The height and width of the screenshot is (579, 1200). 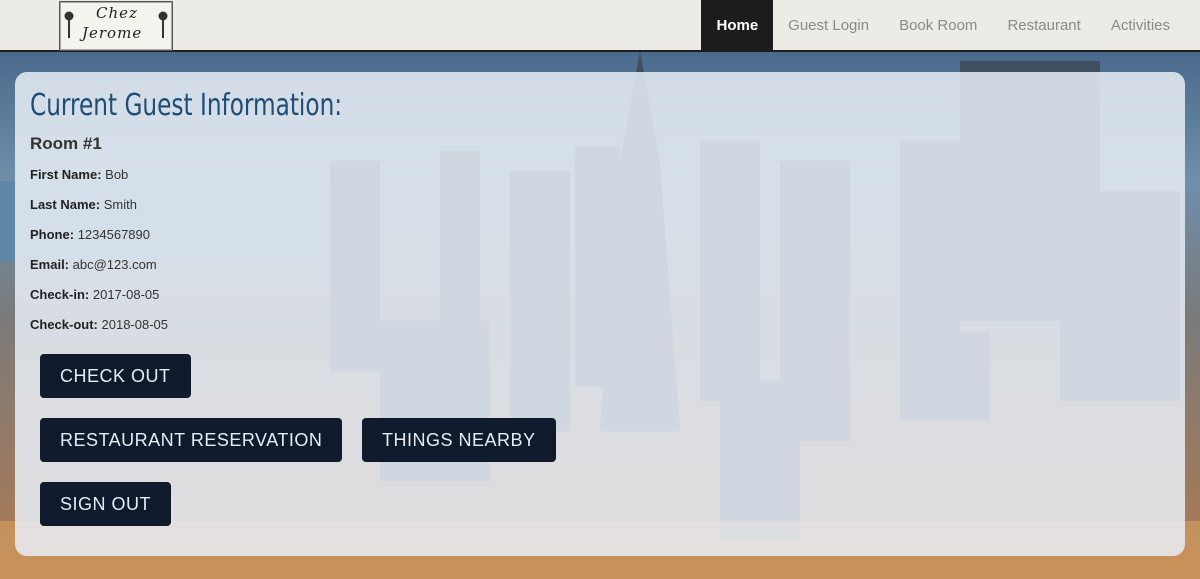 What do you see at coordinates (163, 24) in the screenshot?
I see `tree-right-icon` at bounding box center [163, 24].